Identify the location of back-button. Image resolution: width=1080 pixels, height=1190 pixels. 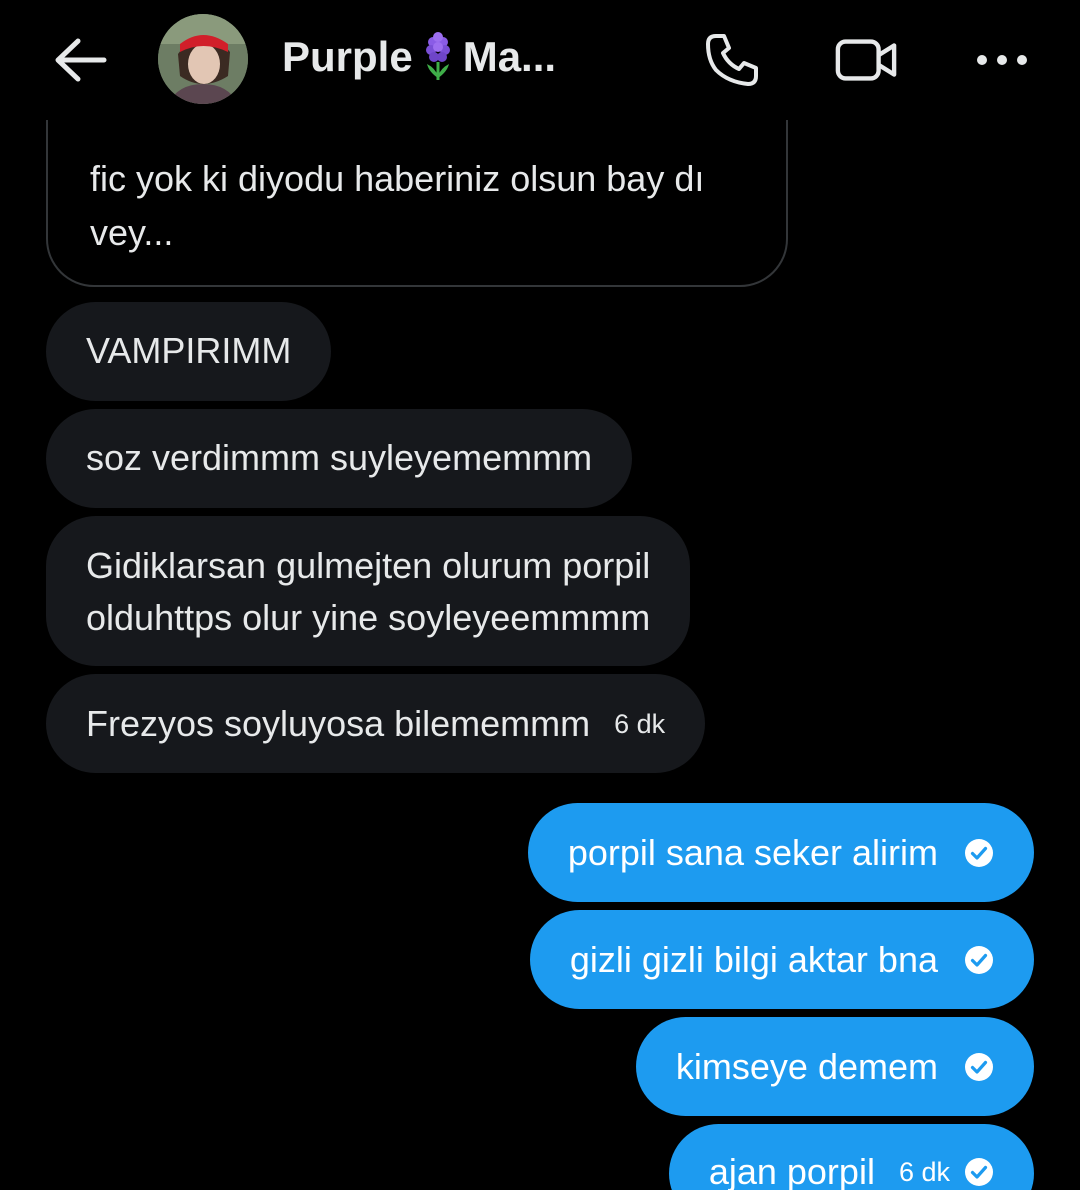
(80, 60).